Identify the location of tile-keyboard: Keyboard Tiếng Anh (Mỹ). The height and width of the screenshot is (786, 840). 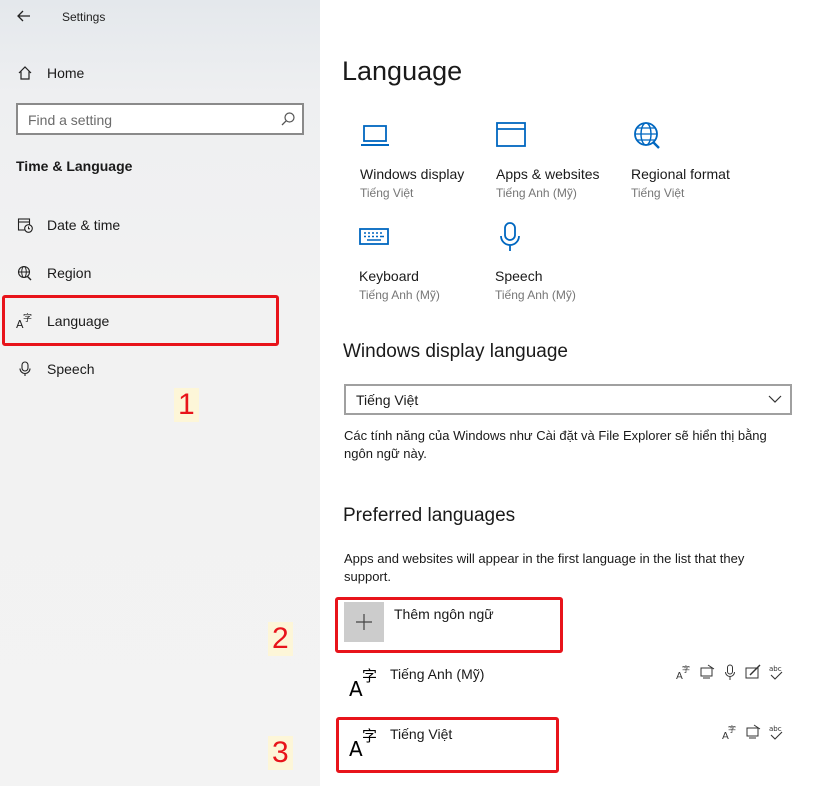
(429, 267).